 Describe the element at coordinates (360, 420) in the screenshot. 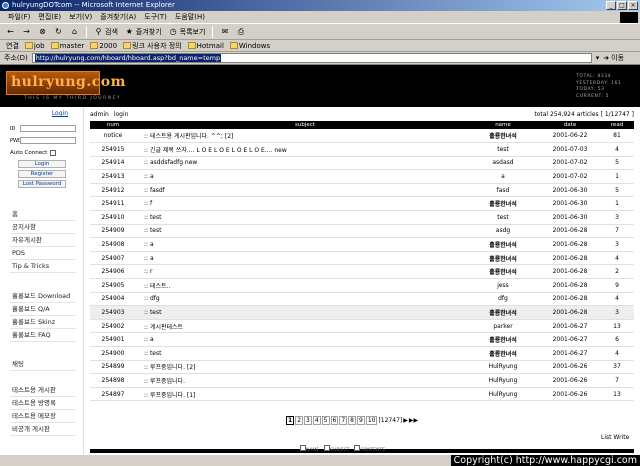

I see `page-link: 9` at that location.